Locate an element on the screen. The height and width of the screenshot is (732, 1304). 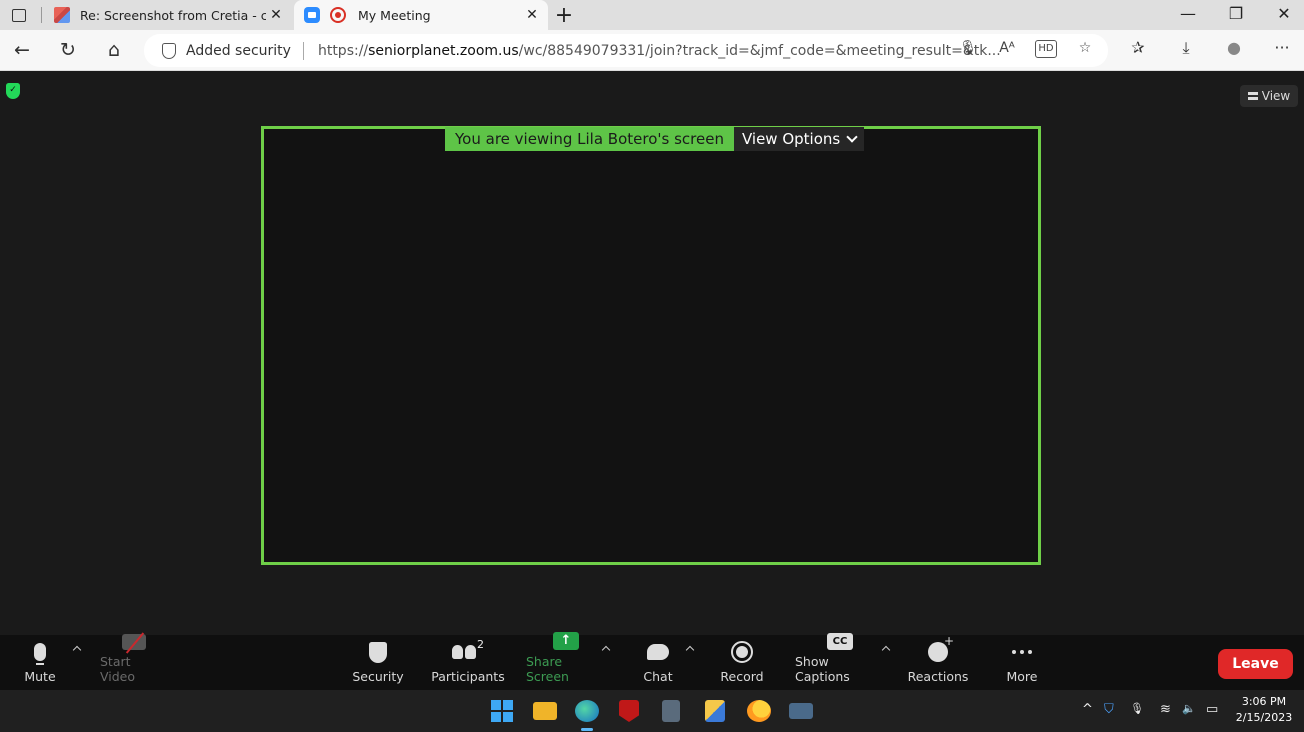
clock-time: 3:06 PM is located at coordinates (1264, 701).